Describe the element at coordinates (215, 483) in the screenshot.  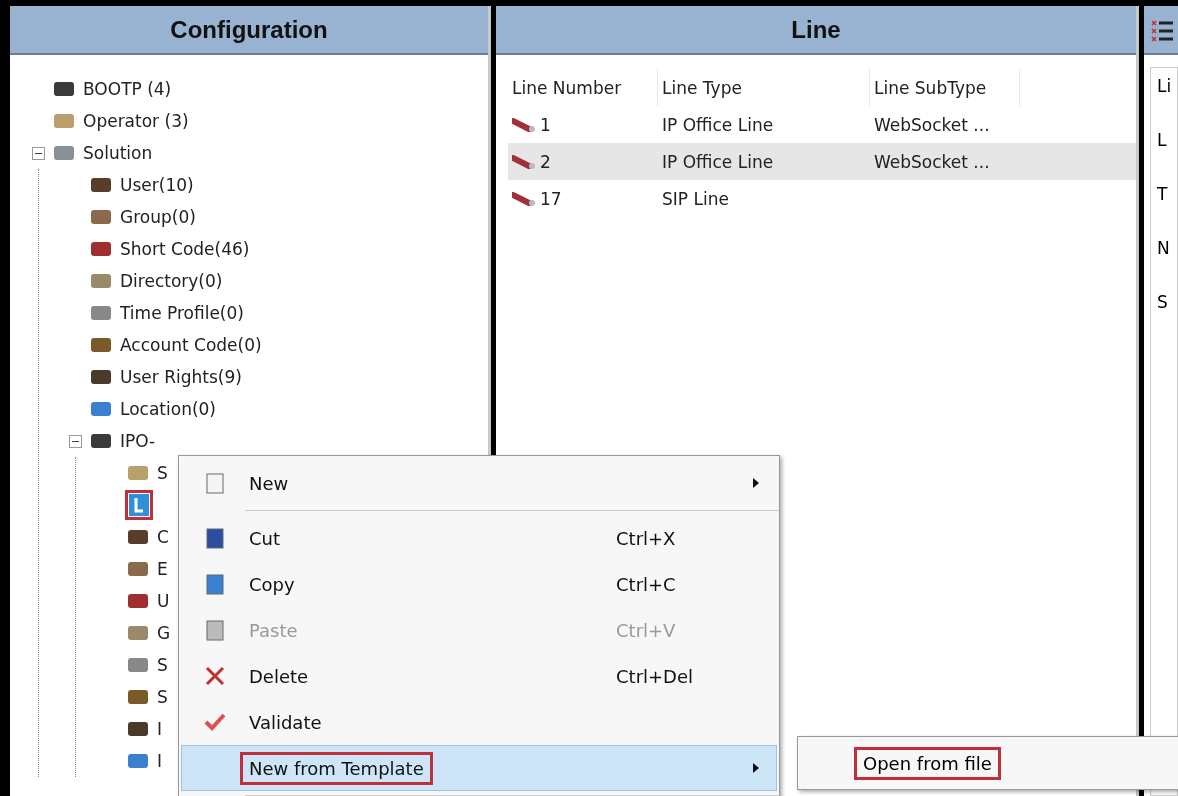
I see `new-document-icon` at that location.